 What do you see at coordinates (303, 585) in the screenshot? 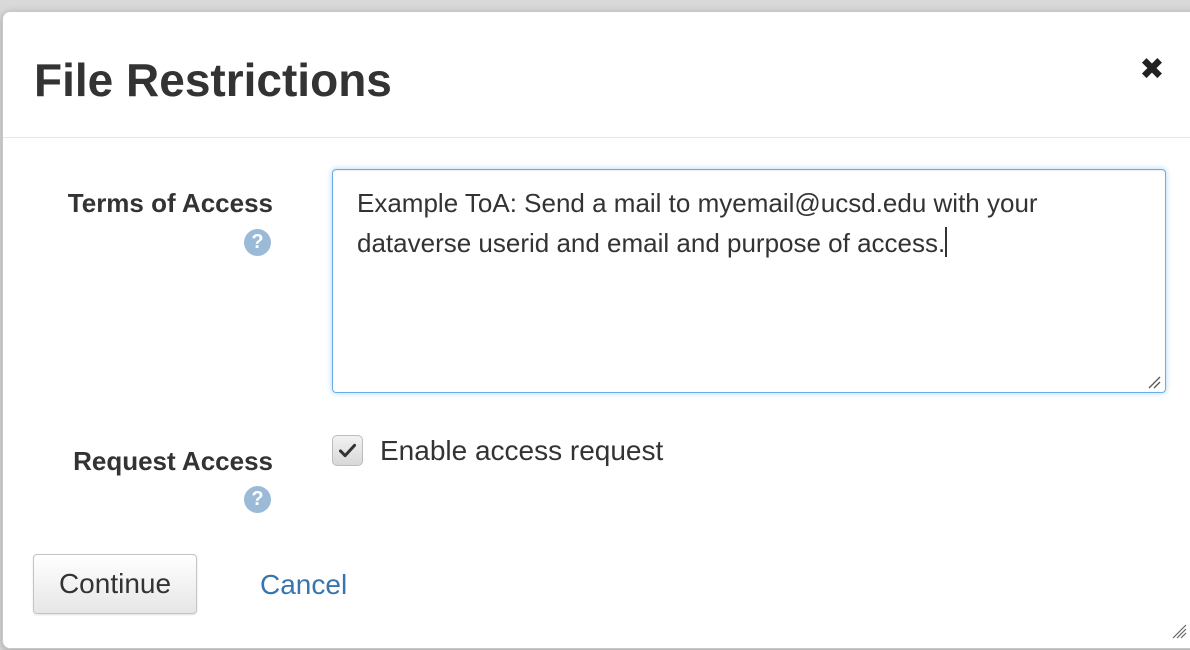
I see `cancel-link: Cancel` at bounding box center [303, 585].